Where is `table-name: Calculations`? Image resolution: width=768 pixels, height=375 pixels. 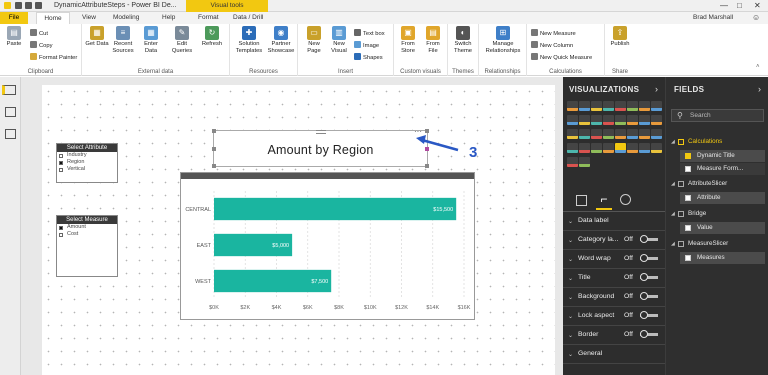 table-name: Calculations is located at coordinates (705, 141).